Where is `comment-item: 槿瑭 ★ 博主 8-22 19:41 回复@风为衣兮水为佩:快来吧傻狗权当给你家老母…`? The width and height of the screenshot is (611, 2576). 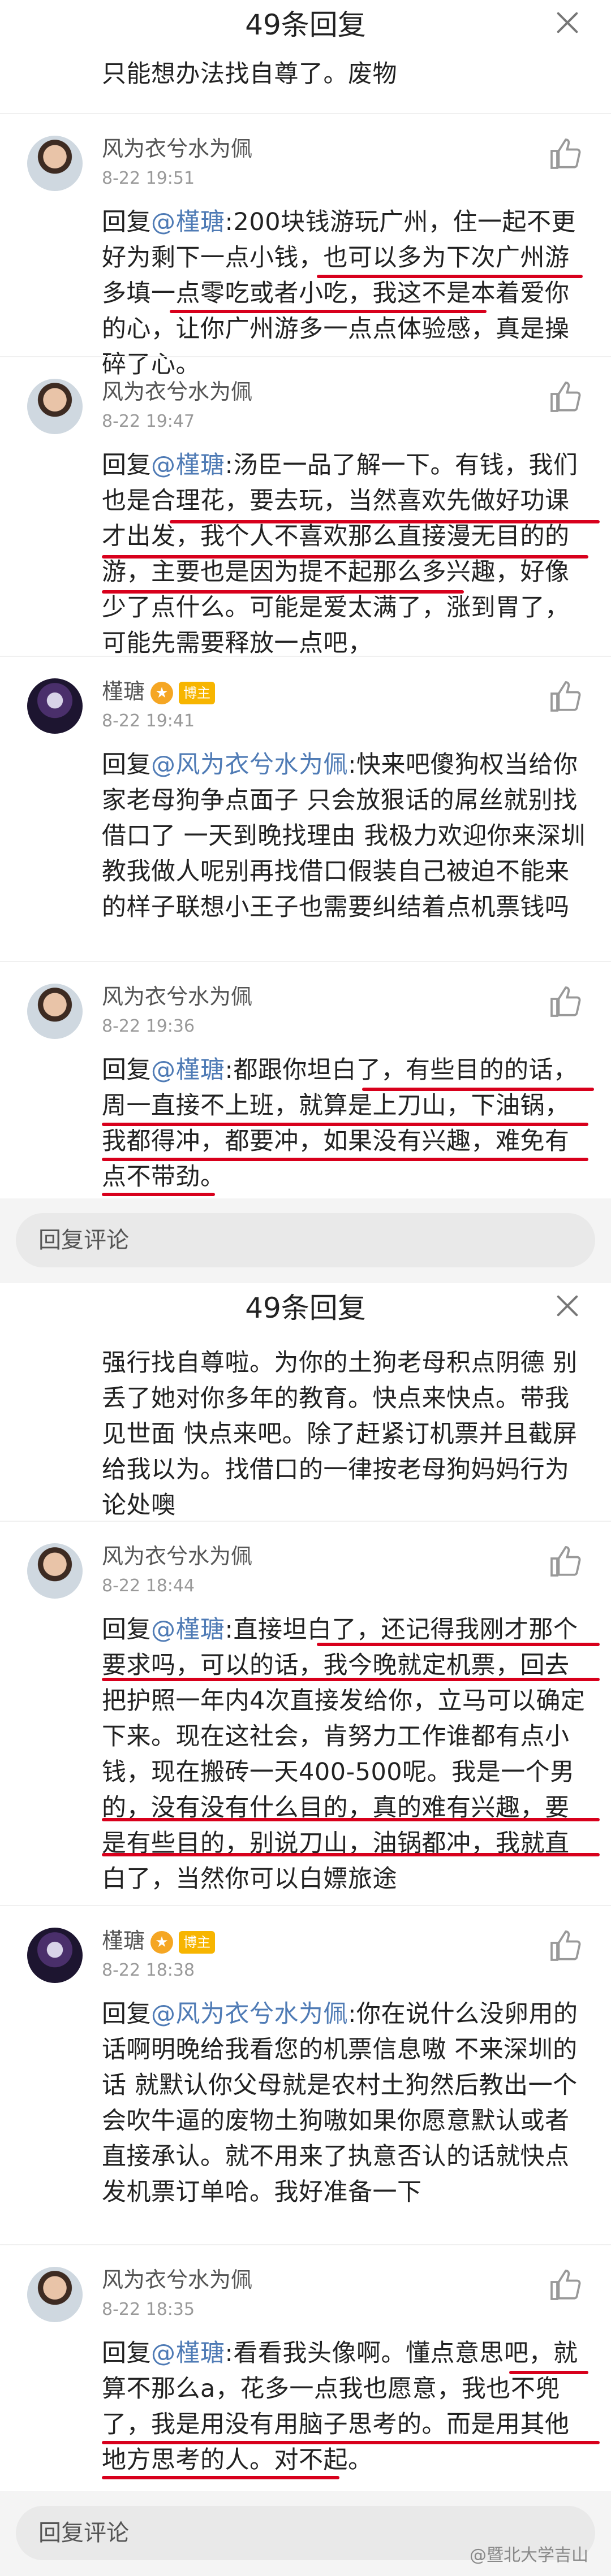
comment-item: 槿瑭 ★ 博主 8-22 19:41 回复@风为衣兮水为佩:快来吧傻狗权当给你家老母… is located at coordinates (305, 808).